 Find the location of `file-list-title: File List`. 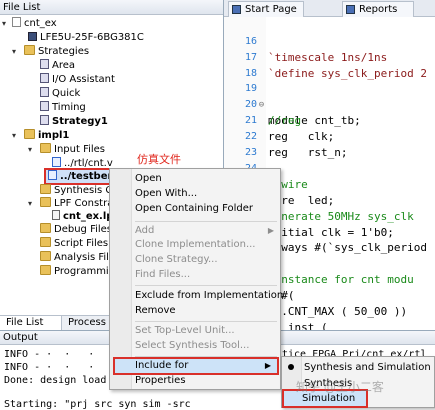

file-list-title: File List is located at coordinates (111, 7).